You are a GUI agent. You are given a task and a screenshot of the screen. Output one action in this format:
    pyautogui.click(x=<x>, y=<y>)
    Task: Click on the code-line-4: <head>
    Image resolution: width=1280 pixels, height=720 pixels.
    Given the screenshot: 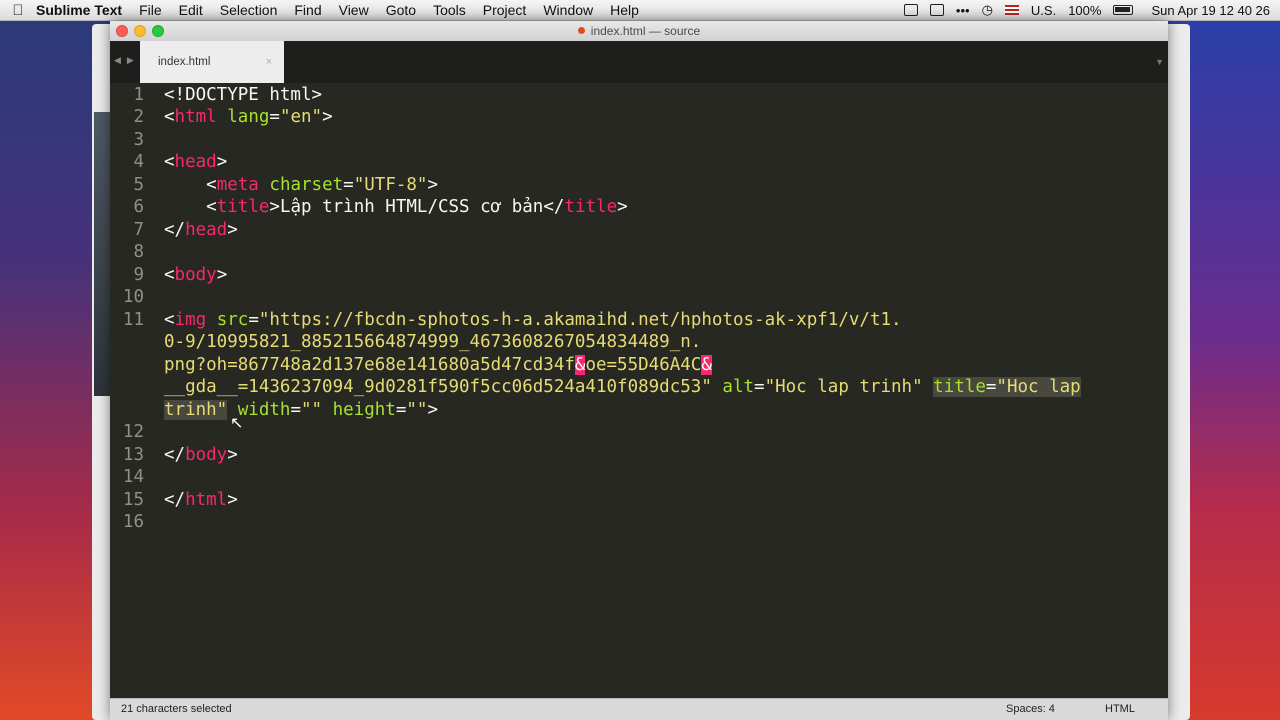 What is the action you would take?
    pyautogui.click(x=195, y=162)
    